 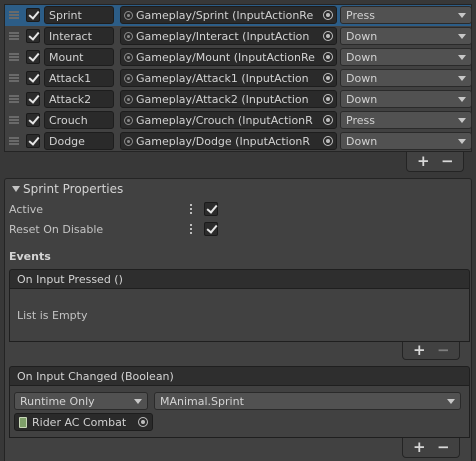 I want to click on input-action-field: Gameplay/Attack1 (InputAction, so click(x=228, y=78).